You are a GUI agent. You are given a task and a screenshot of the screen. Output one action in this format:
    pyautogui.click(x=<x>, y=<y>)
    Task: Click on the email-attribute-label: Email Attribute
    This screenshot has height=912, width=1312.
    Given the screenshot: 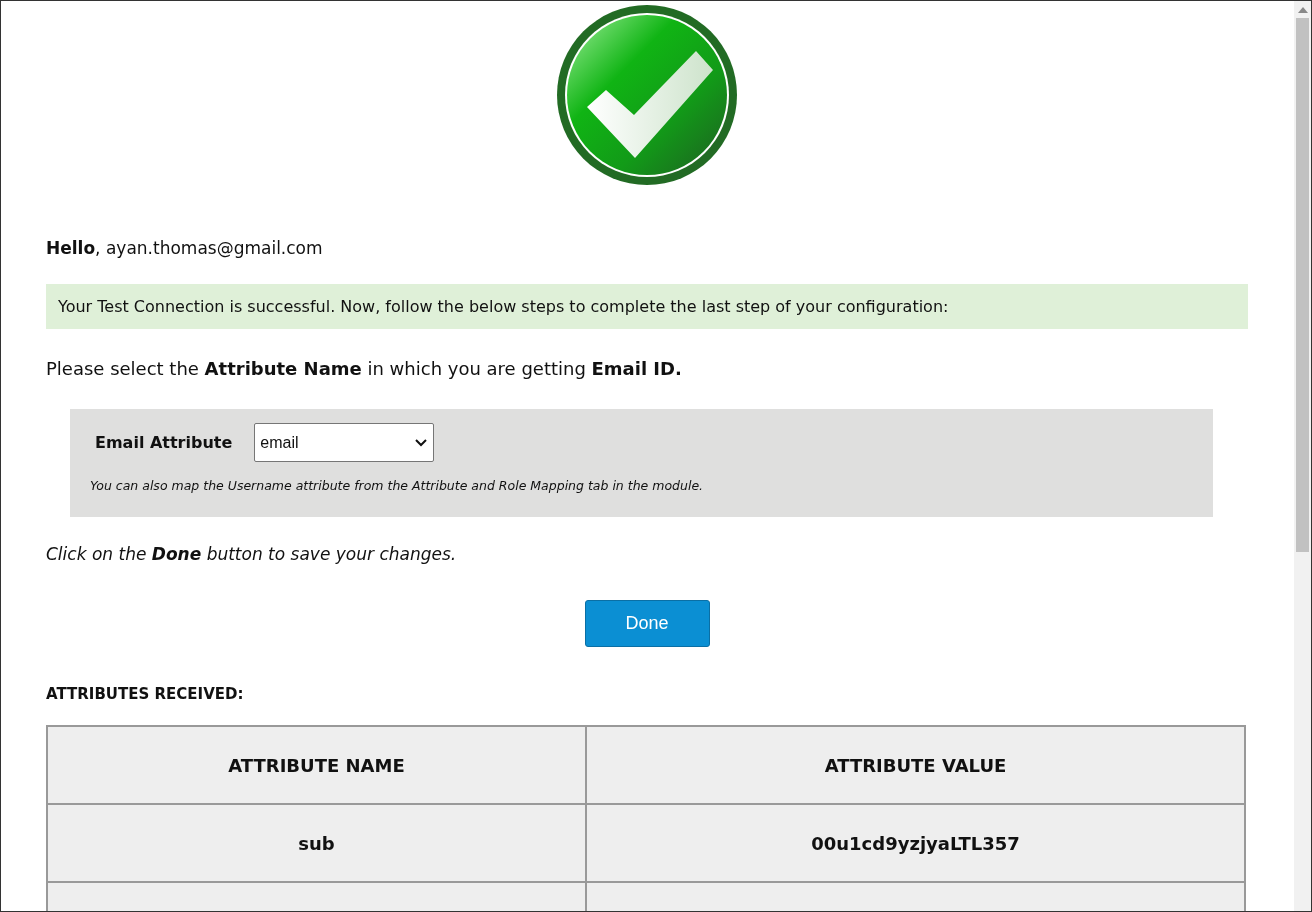 What is the action you would take?
    pyautogui.click(x=164, y=442)
    